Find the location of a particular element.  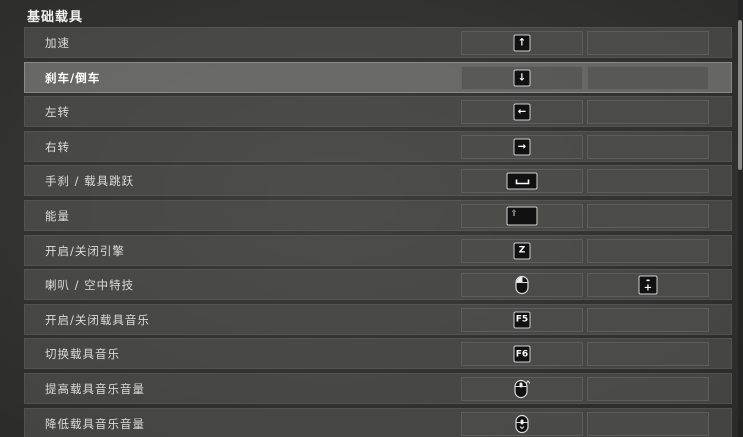

shift-key-icon: ⇧ is located at coordinates (522, 216).